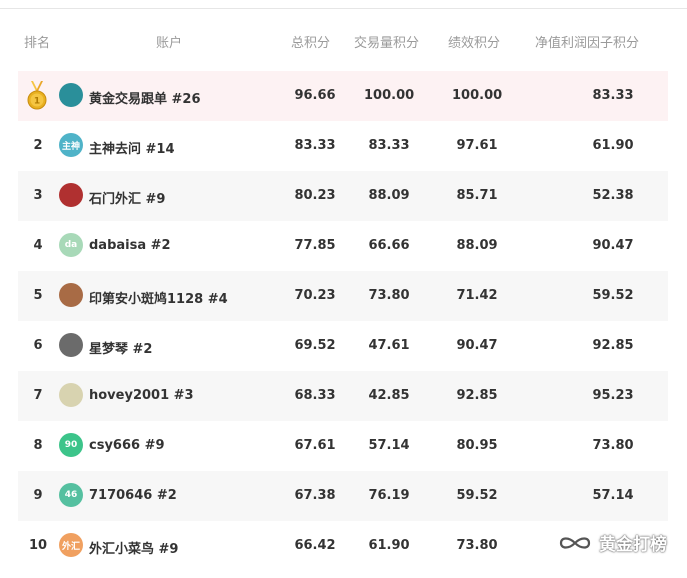  What do you see at coordinates (315, 145) in the screenshot?
I see `total-score: 83.33` at bounding box center [315, 145].